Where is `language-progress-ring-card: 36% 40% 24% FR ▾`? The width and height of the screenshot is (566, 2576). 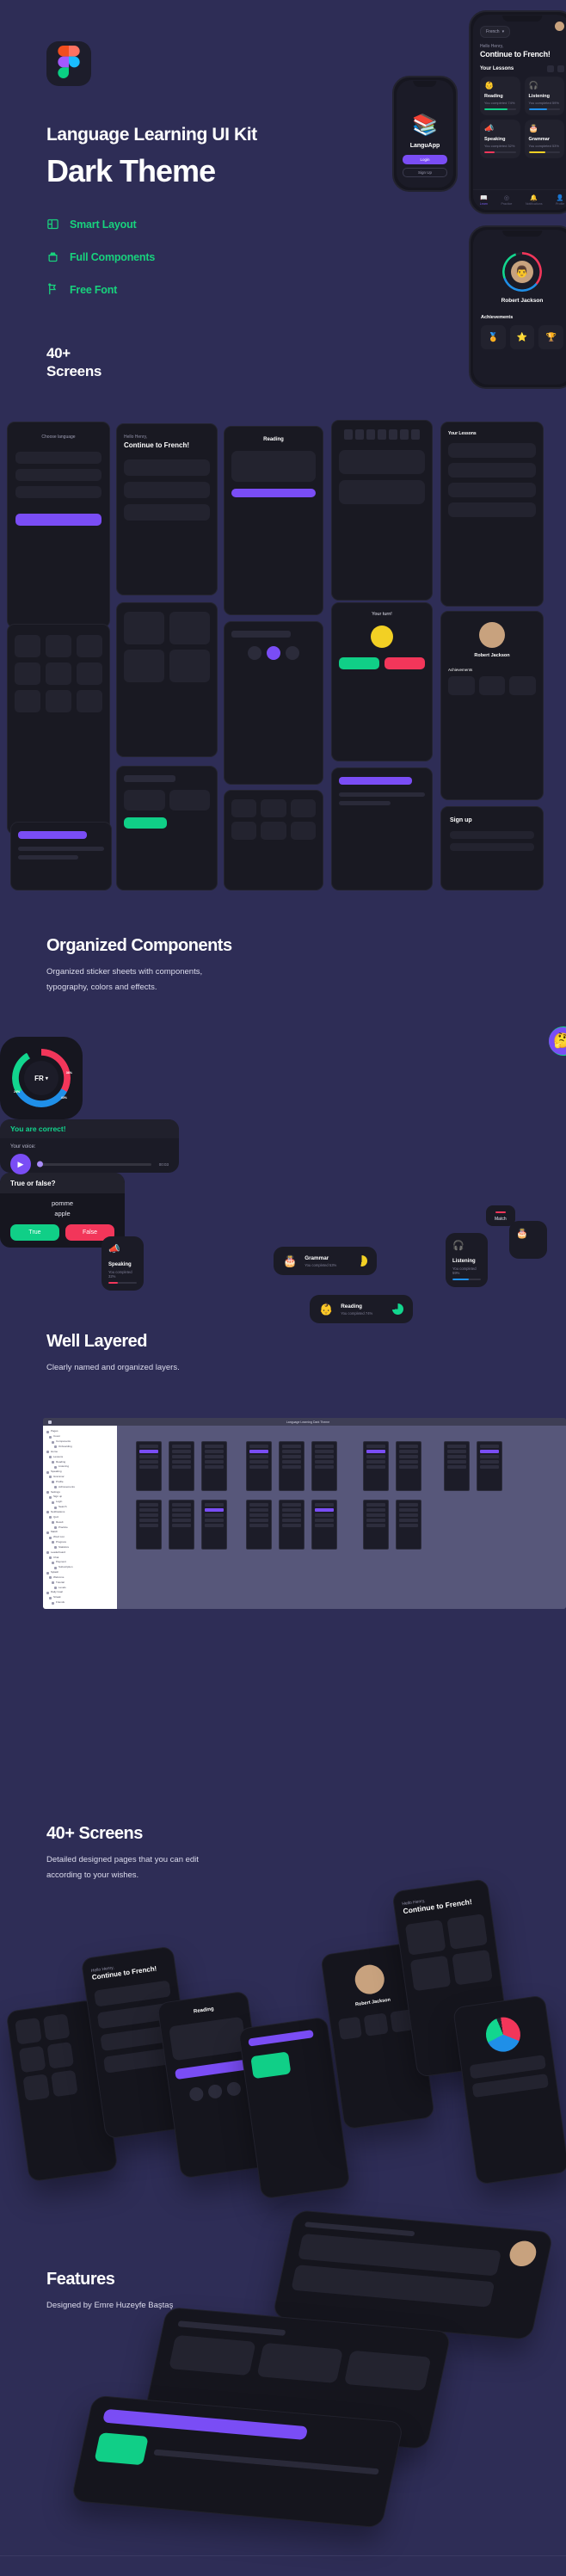 language-progress-ring-card: 36% 40% 24% FR ▾ is located at coordinates (42, 1078).